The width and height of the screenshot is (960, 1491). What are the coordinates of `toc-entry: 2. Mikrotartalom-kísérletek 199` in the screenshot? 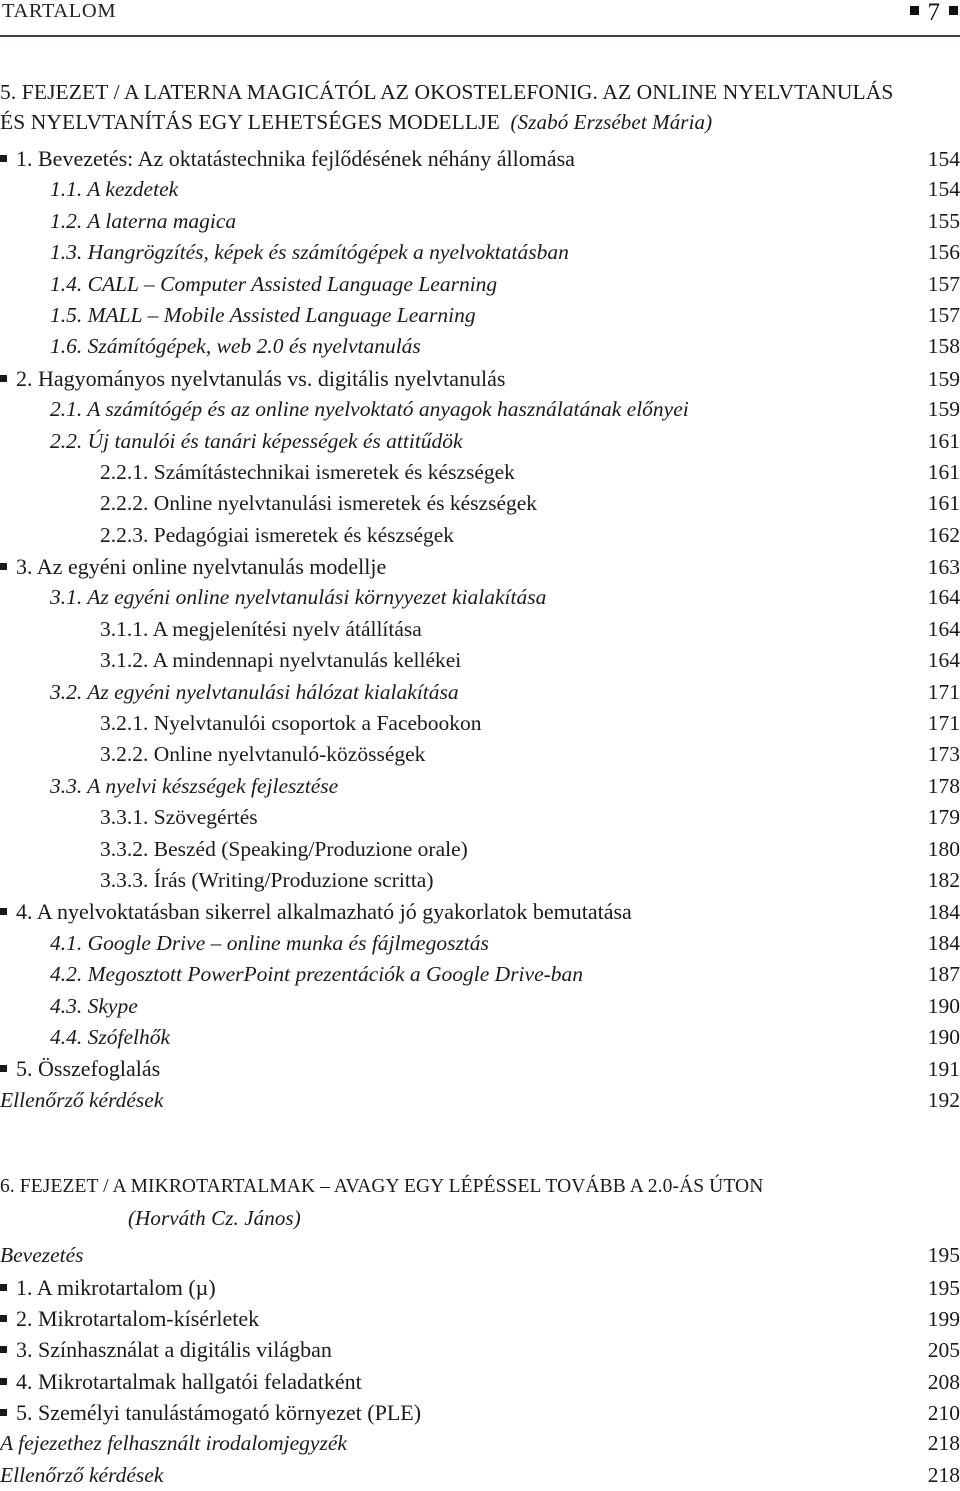 It's located at (480, 1318).